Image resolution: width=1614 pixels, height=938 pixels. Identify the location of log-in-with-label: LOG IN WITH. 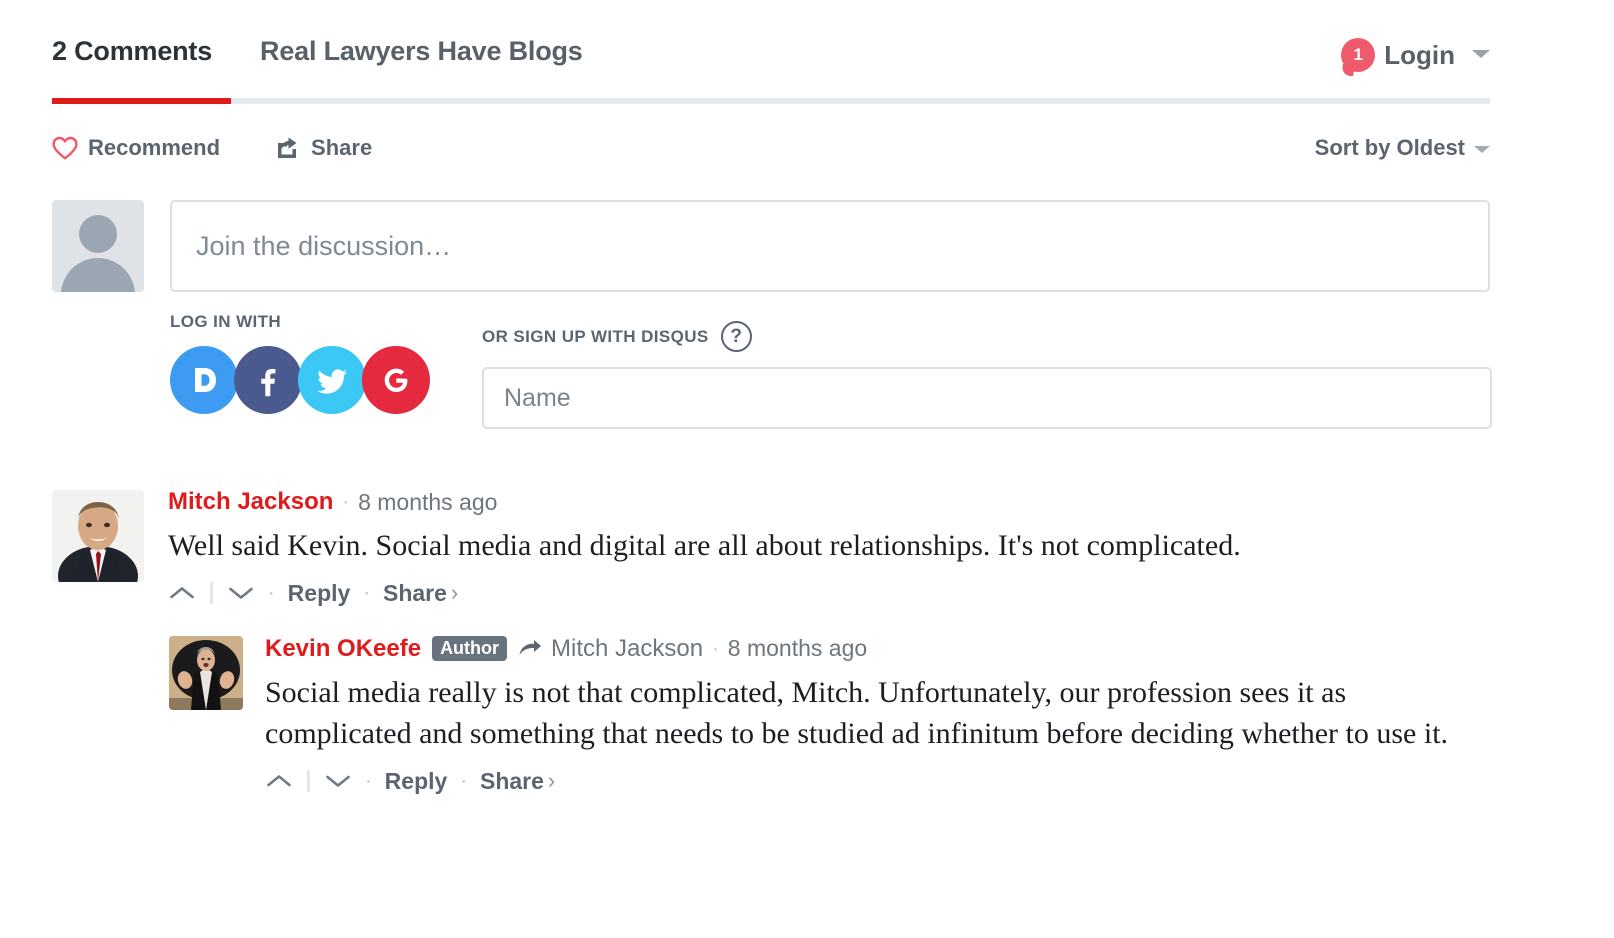
(226, 321).